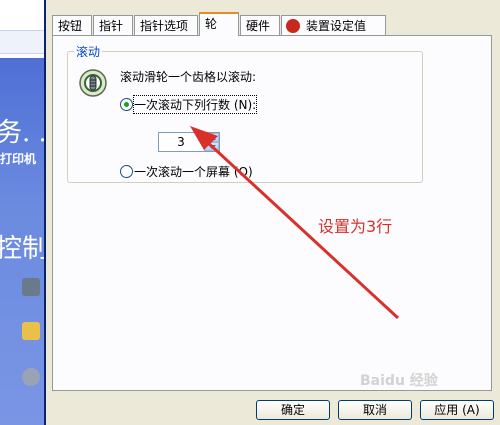  Describe the element at coordinates (219, 24) in the screenshot. I see `tab-wheel: 轮` at that location.